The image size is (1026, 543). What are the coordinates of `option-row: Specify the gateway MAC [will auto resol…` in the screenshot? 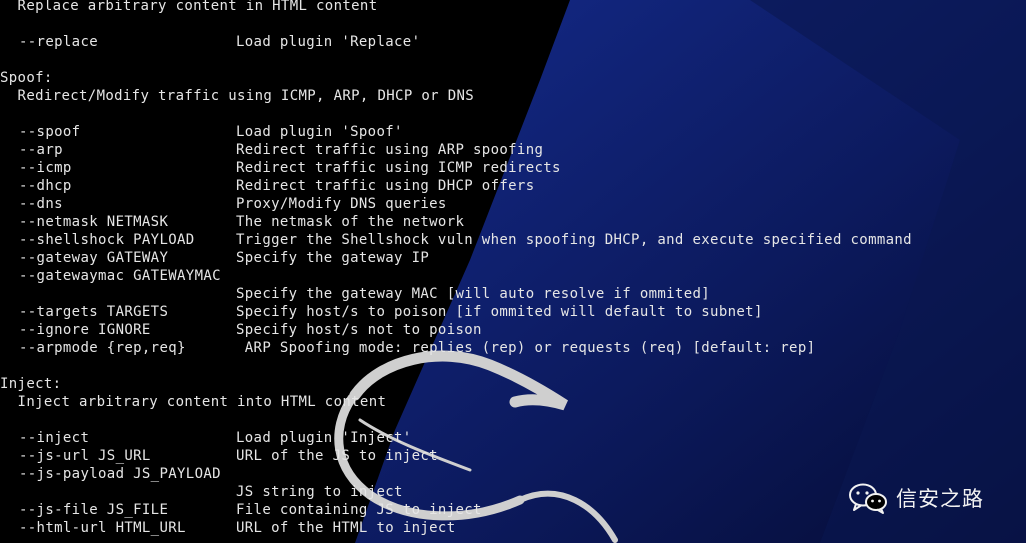 It's located at (513, 294).